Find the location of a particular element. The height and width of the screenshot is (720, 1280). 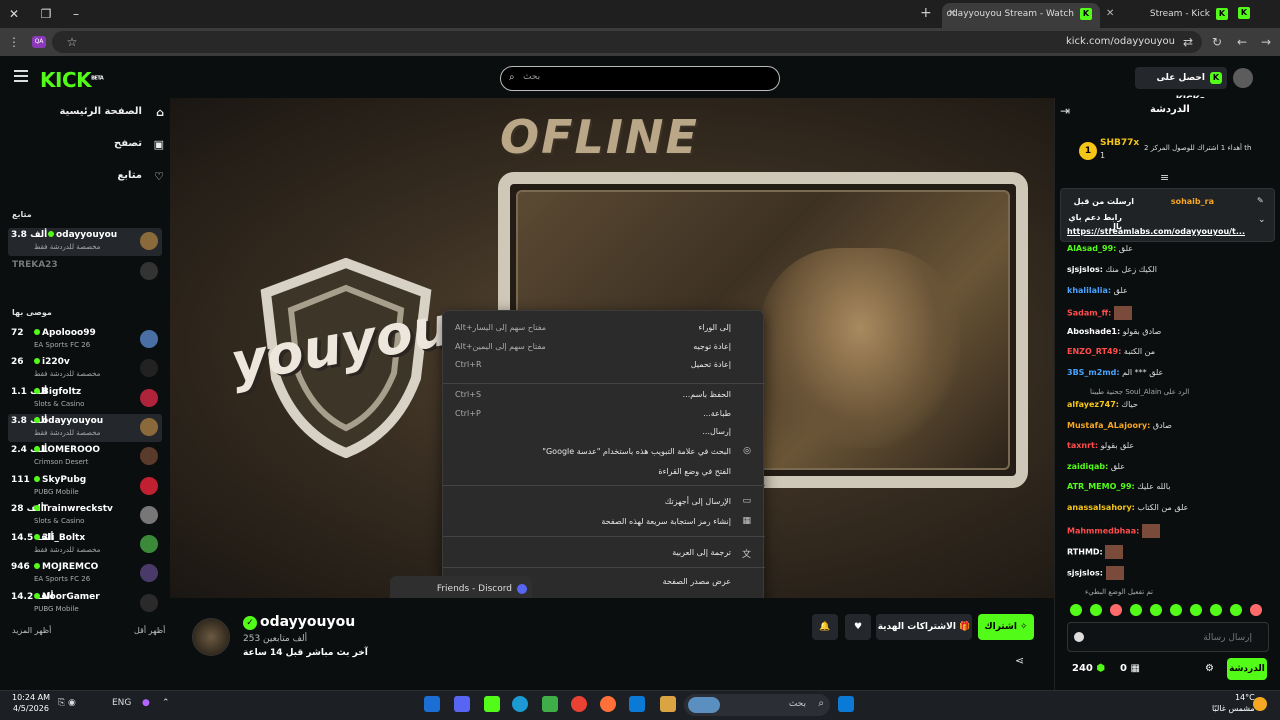

sidebar-channel-i220v: 26 i220v مخصصة للدردشة فقط is located at coordinates (85, 369).